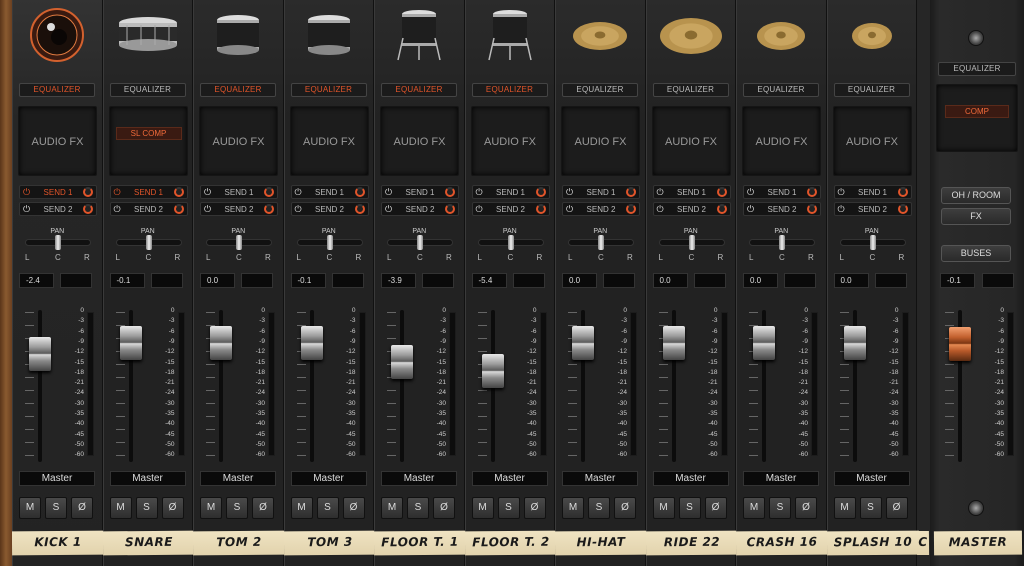 The width and height of the screenshot is (1024, 566). Describe the element at coordinates (691, 35) in the screenshot. I see `ride-cymbal-icon` at that location.